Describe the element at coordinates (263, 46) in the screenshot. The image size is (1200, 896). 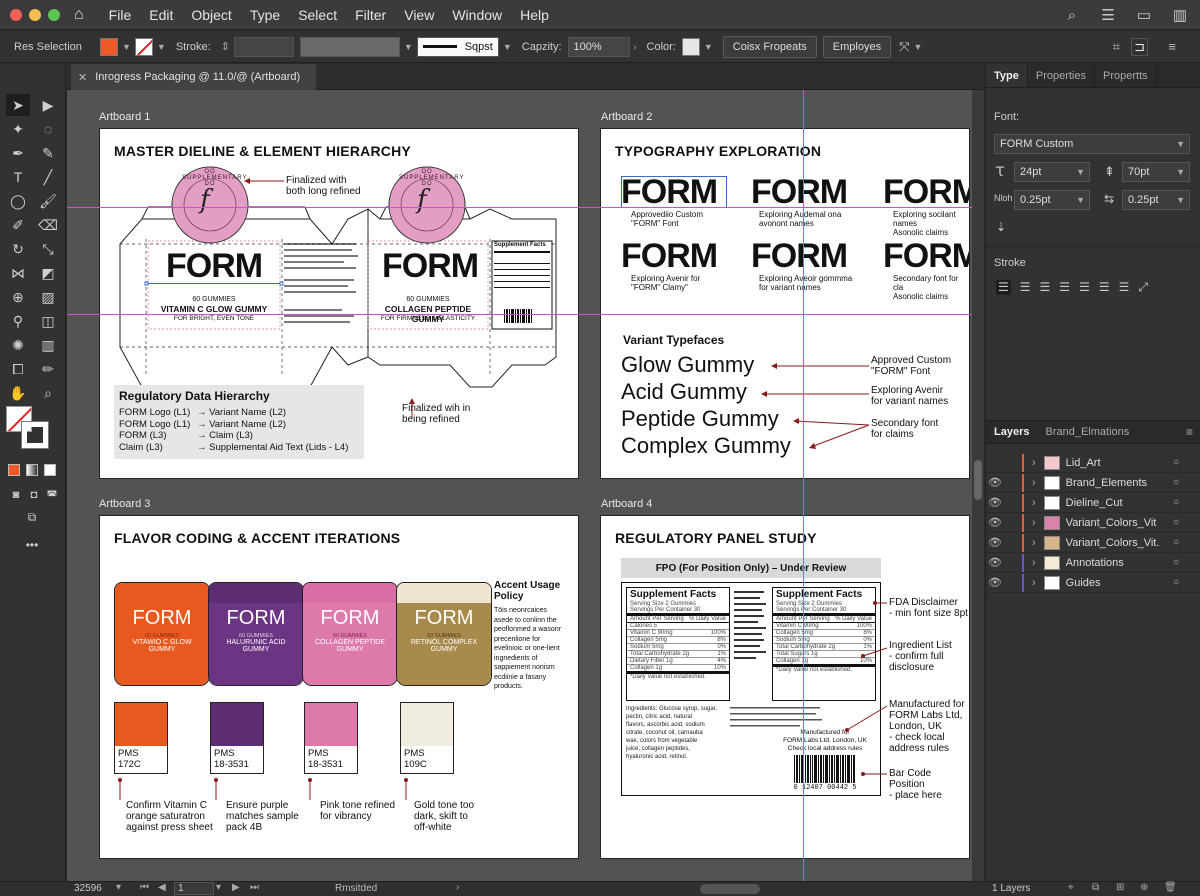
I see `stroke-weight-input` at that location.